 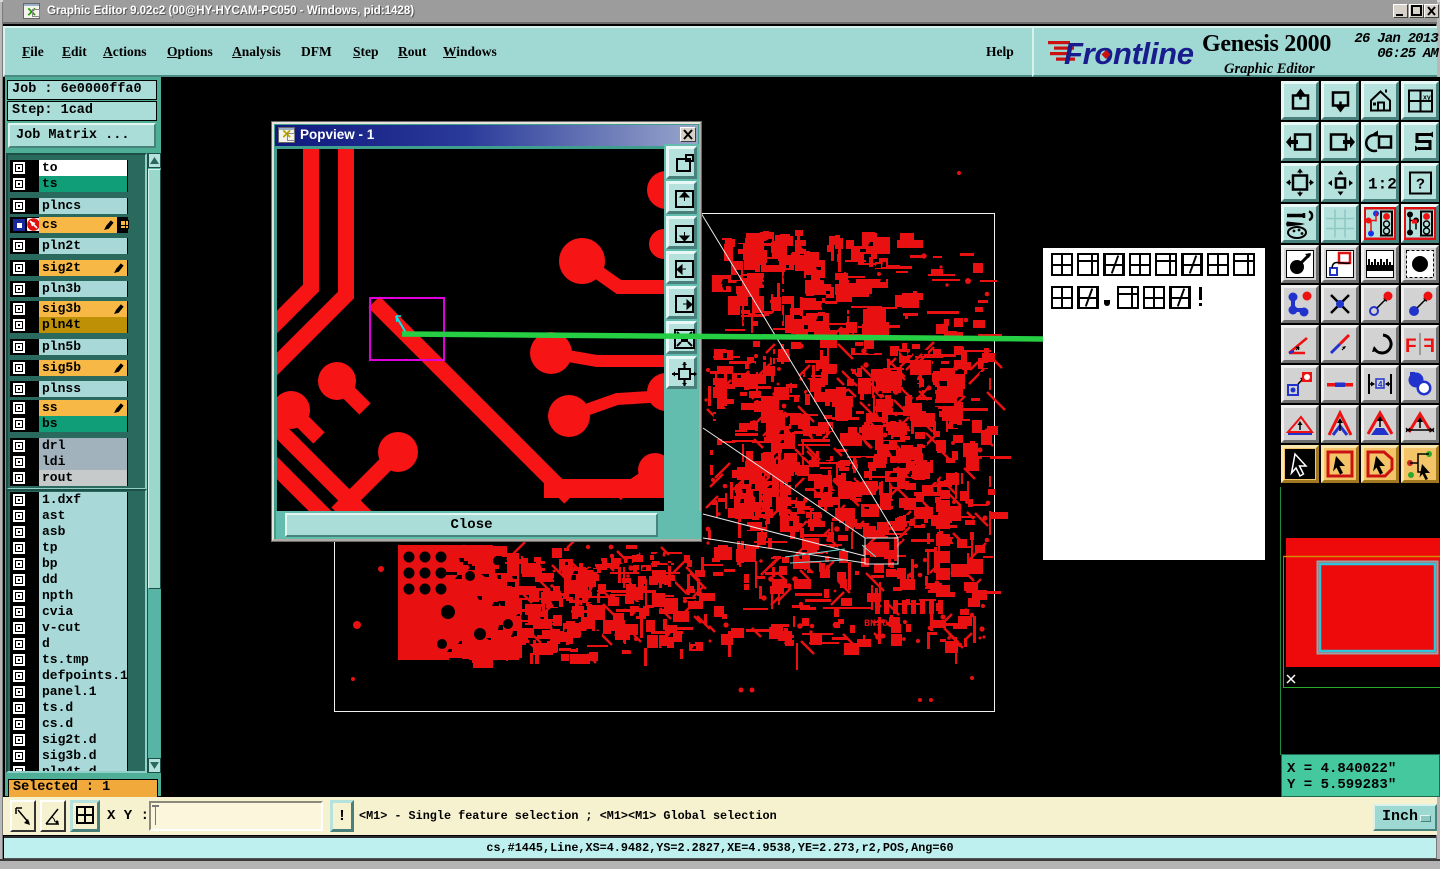 I want to click on svg-text: BN300, so click(x=879, y=624).